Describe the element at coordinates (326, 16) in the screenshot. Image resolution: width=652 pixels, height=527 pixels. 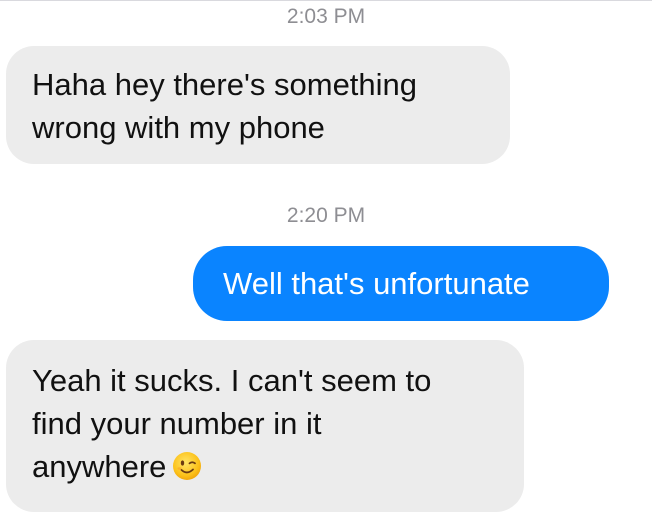
I see `timestamp: 2:03 PM` at that location.